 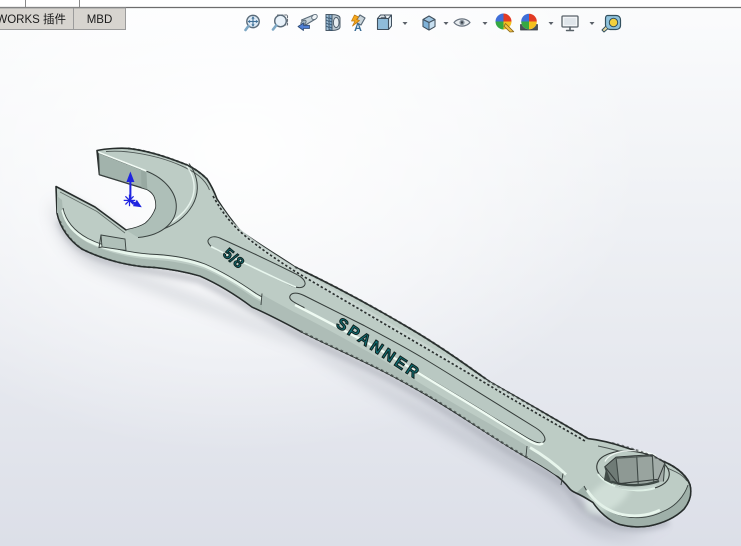 What do you see at coordinates (100, 20) in the screenshot?
I see `svg-text: MBD` at bounding box center [100, 20].